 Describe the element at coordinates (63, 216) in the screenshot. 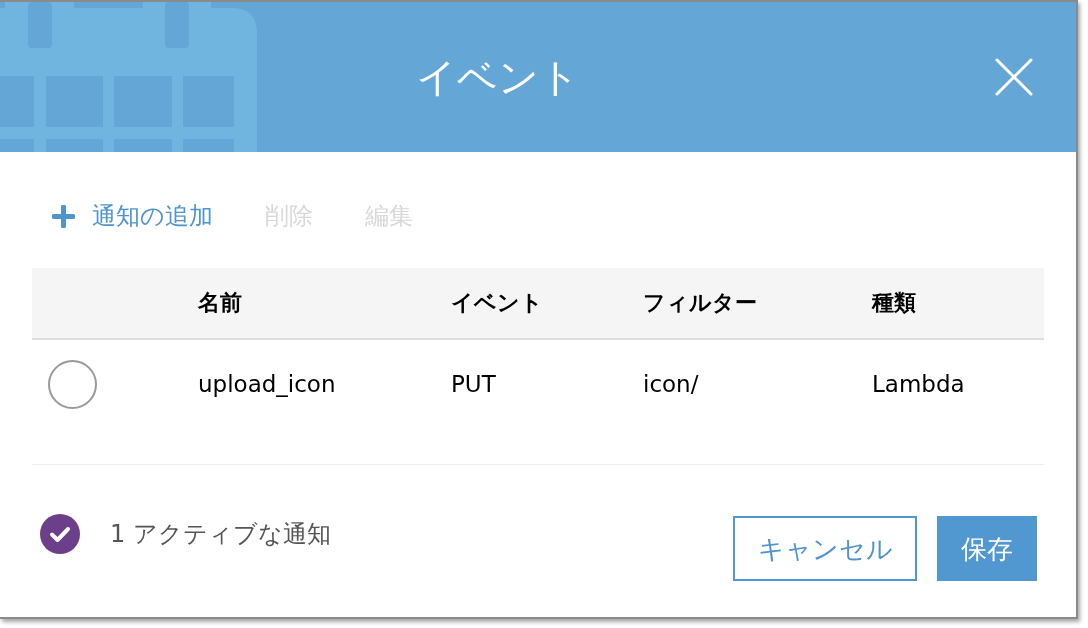

I see `plus-icon` at that location.